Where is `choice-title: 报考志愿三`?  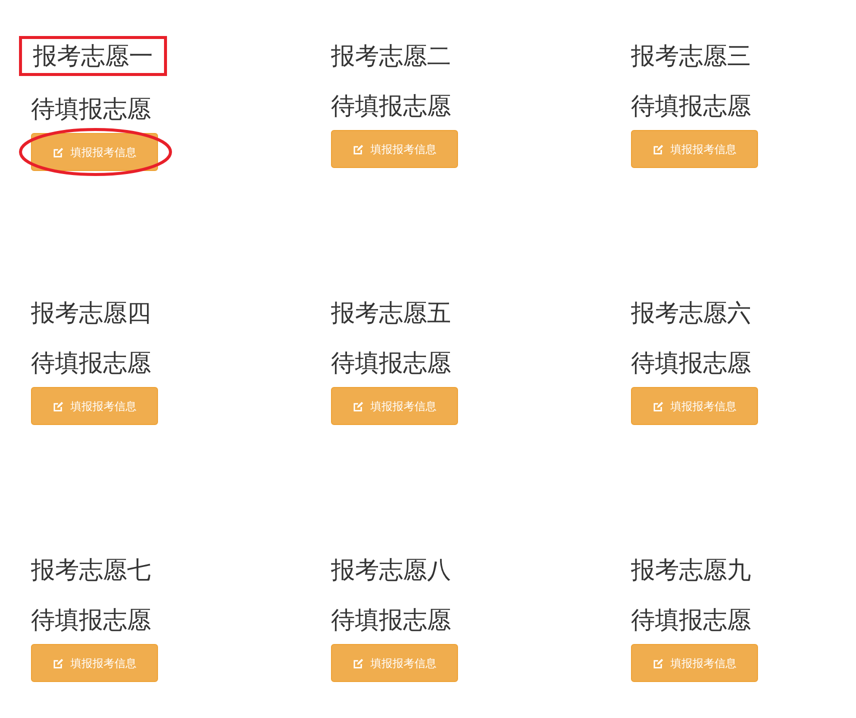 choice-title: 报考志愿三 is located at coordinates (691, 56).